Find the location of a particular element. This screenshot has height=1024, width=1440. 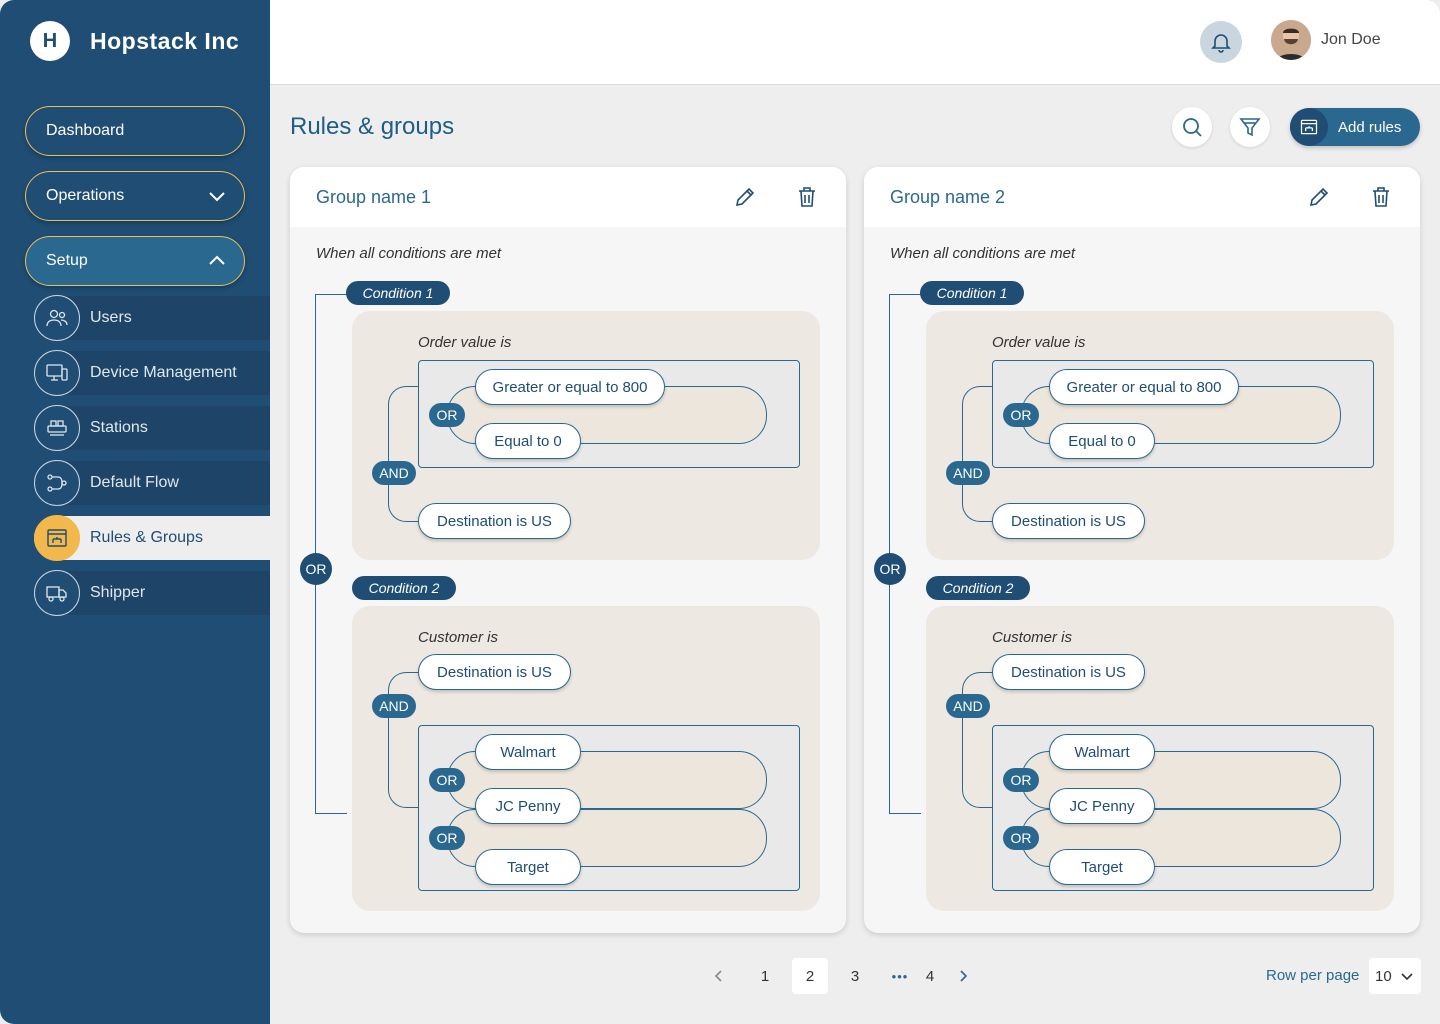

user-name: Jon Doe is located at coordinates (1351, 40).